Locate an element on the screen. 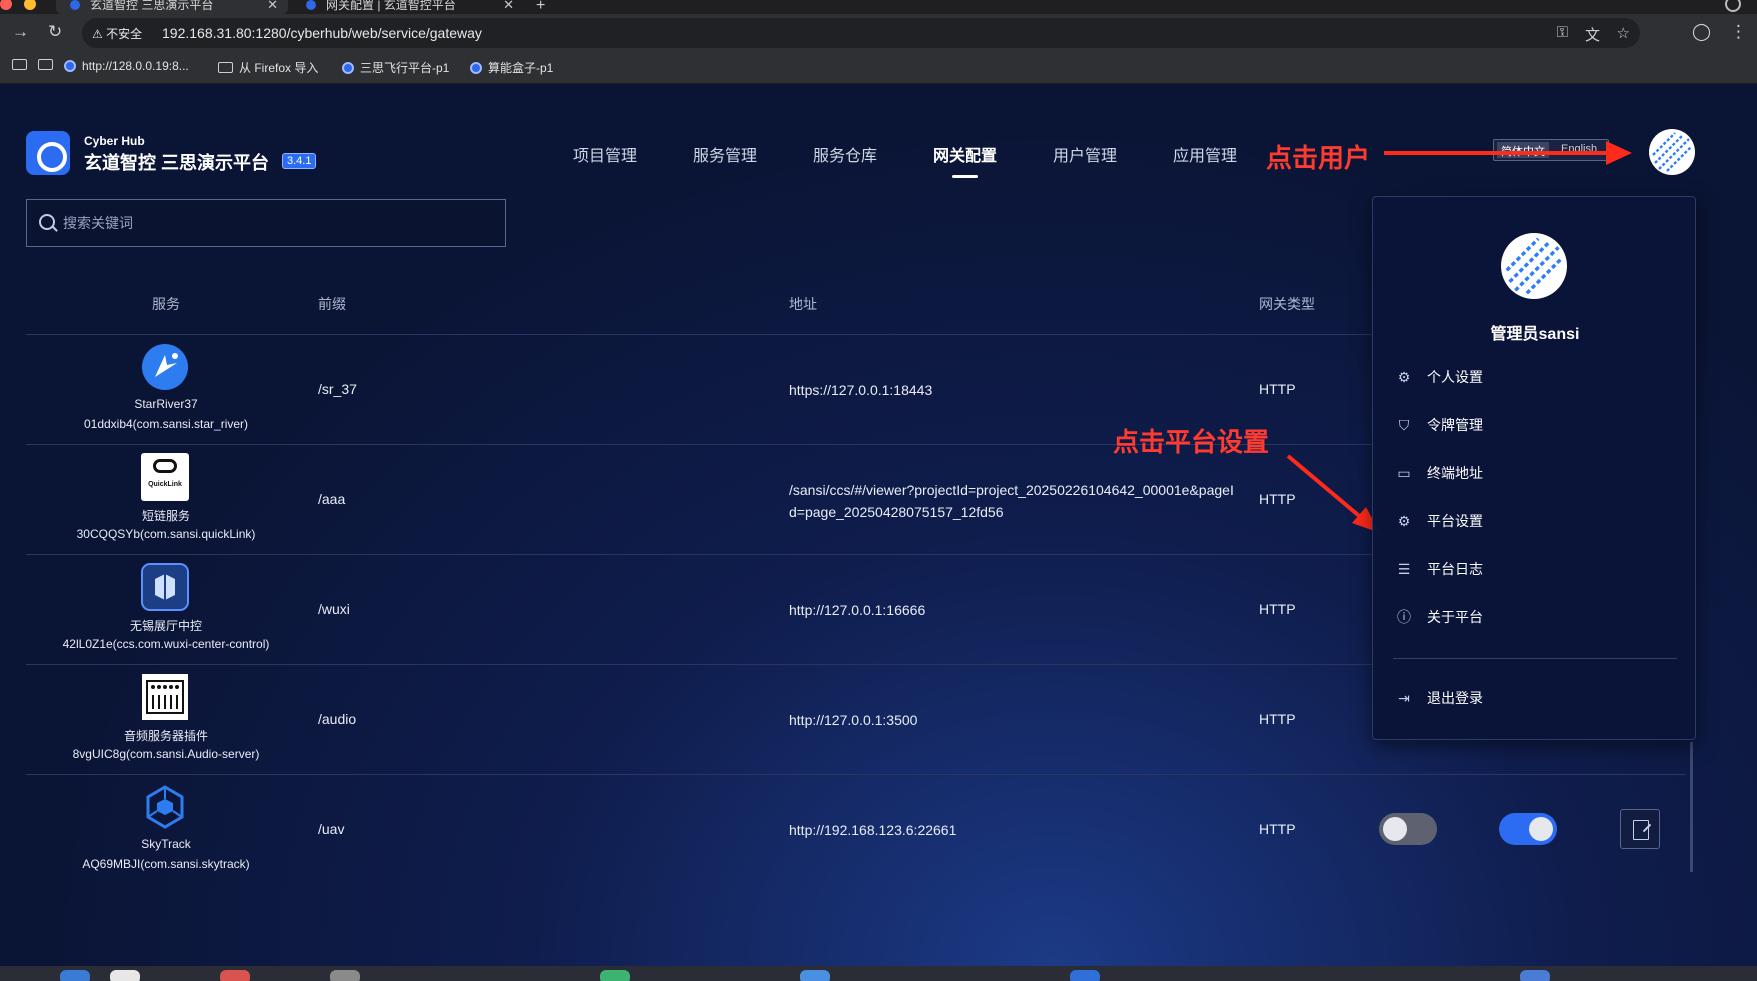 This screenshot has height=981, width=1757. insecure-indicator: ⚠ 不安全 is located at coordinates (117, 33).